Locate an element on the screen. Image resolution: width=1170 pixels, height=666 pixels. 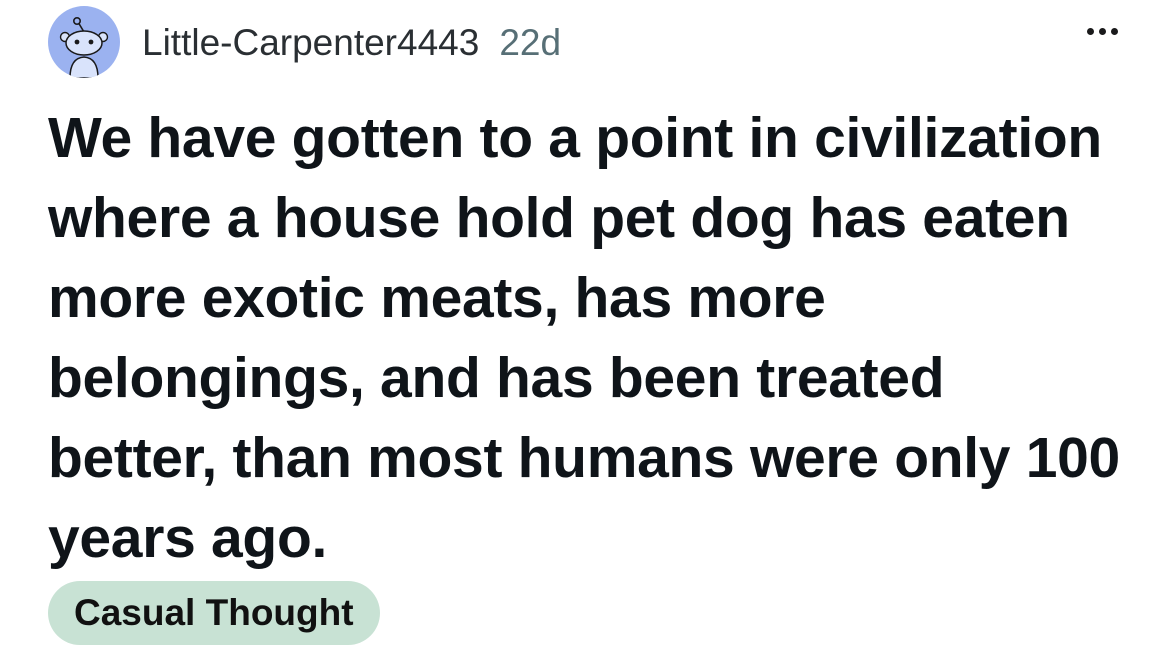
post-meta: Little-Carpenter4443 22d is located at coordinates (351, 42).